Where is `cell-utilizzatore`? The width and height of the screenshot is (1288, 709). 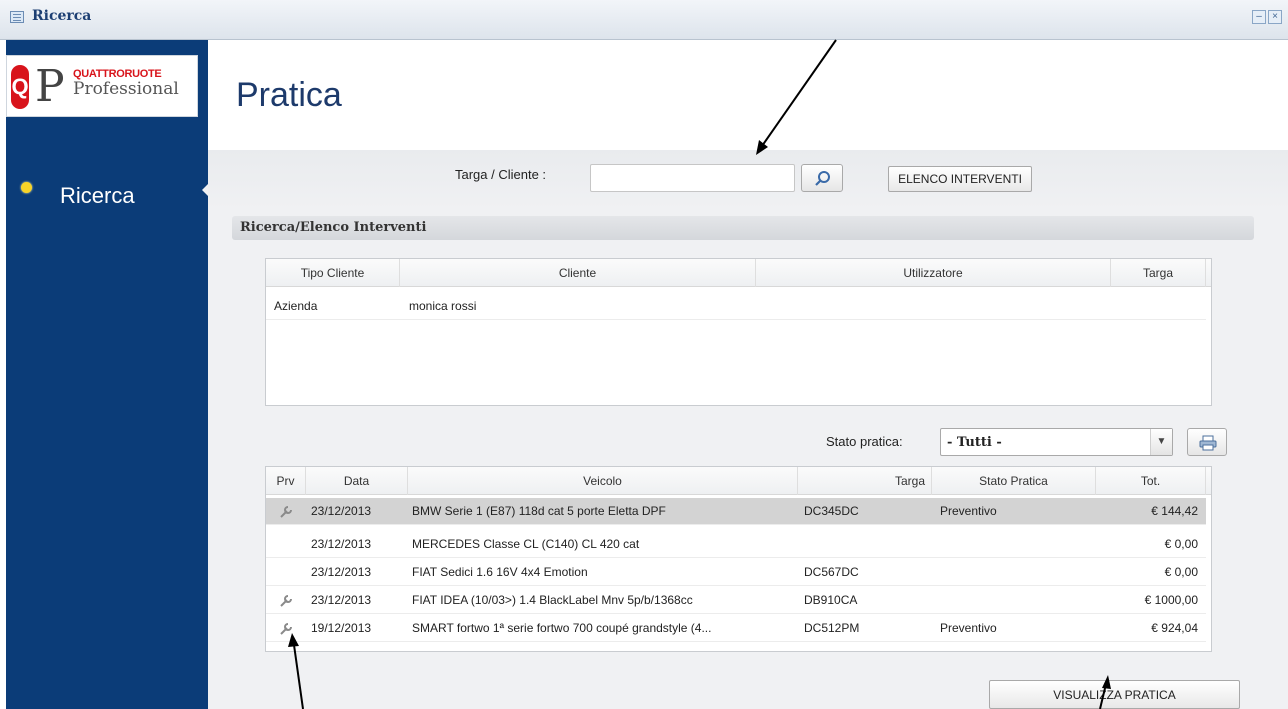
cell-utilizzatore is located at coordinates (936, 306).